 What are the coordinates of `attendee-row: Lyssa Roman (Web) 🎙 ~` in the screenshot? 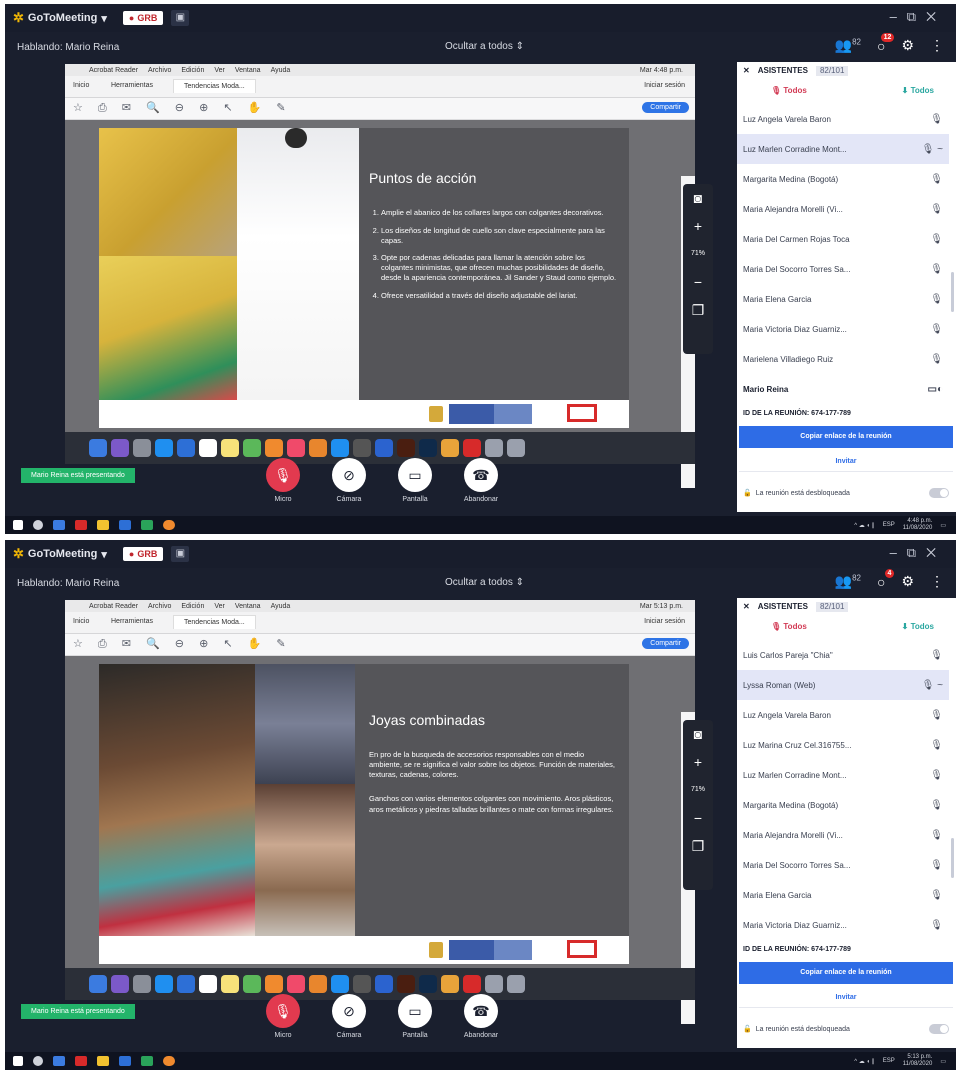 It's located at (843, 685).